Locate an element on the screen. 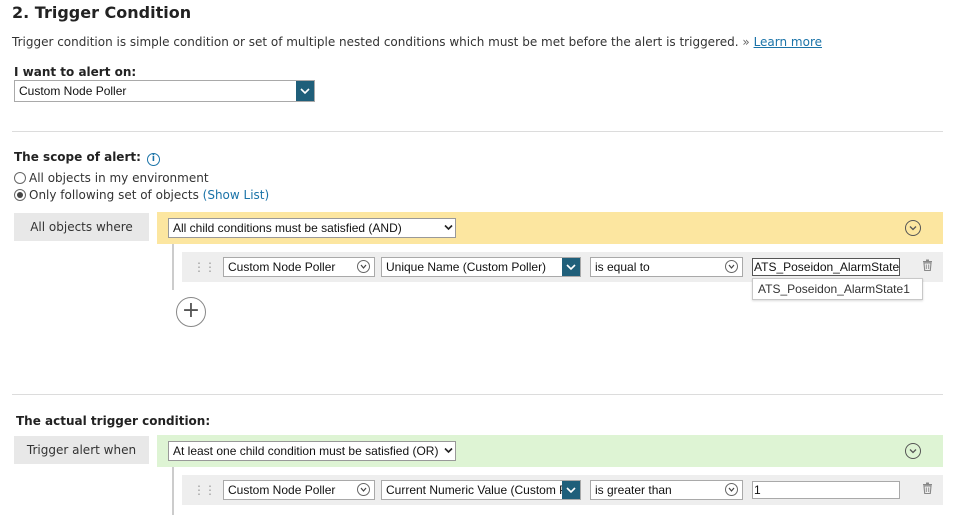 The height and width of the screenshot is (515, 953). autocomplete-suggestion: ATS_Poseidon_AlarmState1 is located at coordinates (837, 289).